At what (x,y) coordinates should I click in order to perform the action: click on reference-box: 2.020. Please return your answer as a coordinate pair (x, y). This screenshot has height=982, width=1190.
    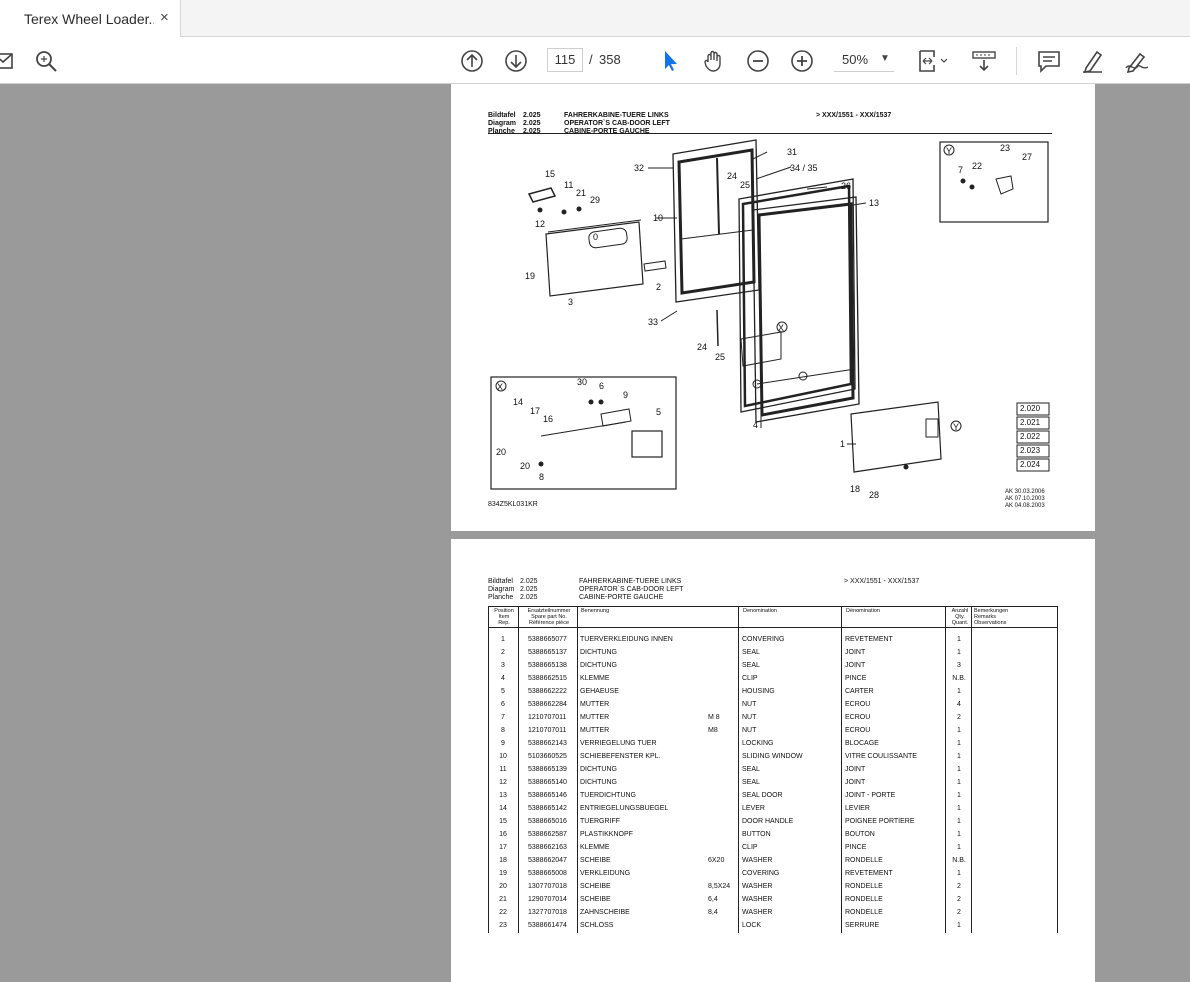
    Looking at the image, I should click on (1030, 409).